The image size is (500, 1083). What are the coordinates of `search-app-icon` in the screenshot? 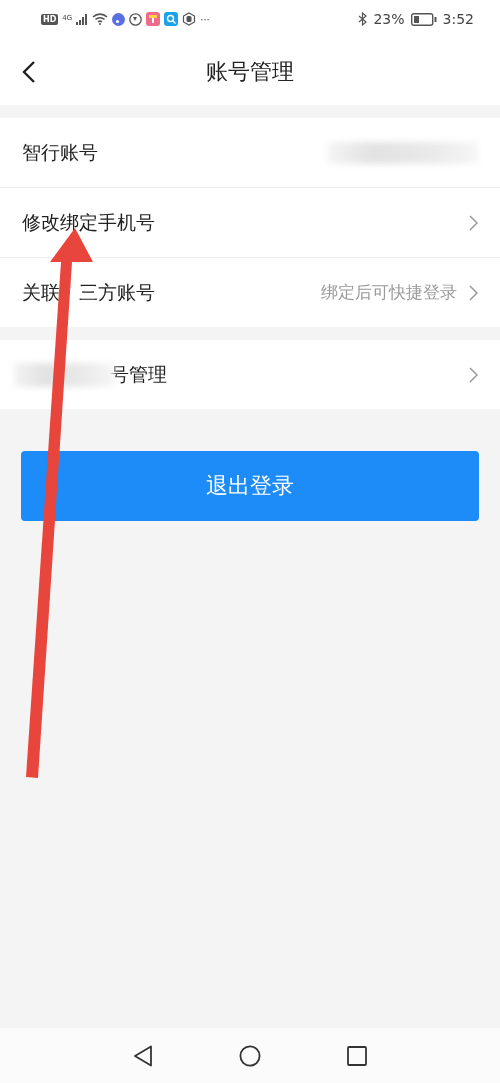 It's located at (171, 19).